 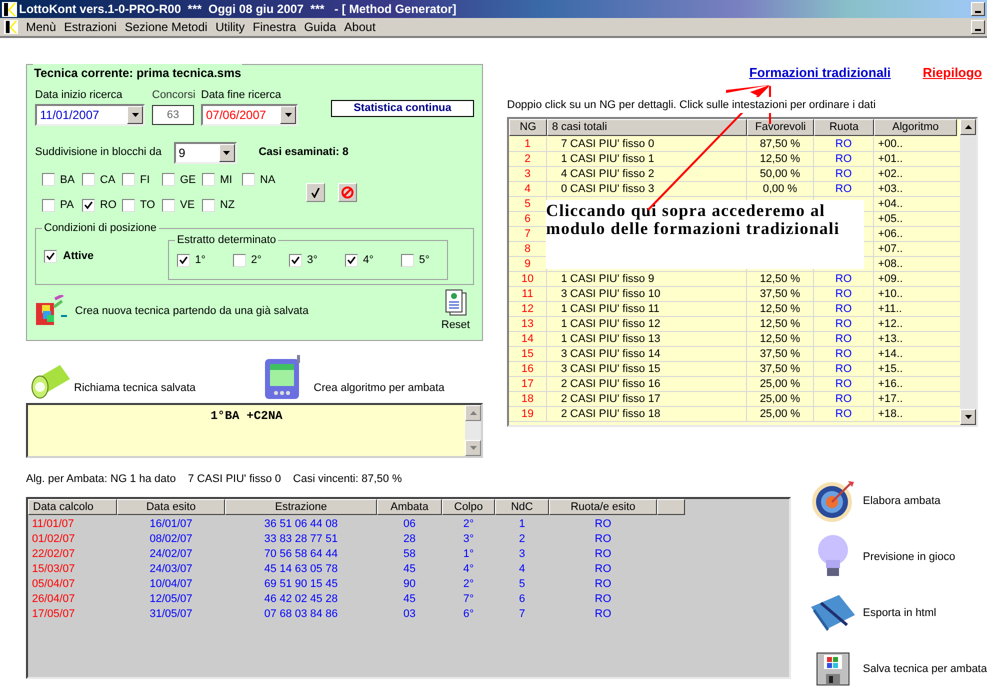 What do you see at coordinates (647, 324) in the screenshot?
I see `table-cell: 1 CASI PIU' fisso 12` at bounding box center [647, 324].